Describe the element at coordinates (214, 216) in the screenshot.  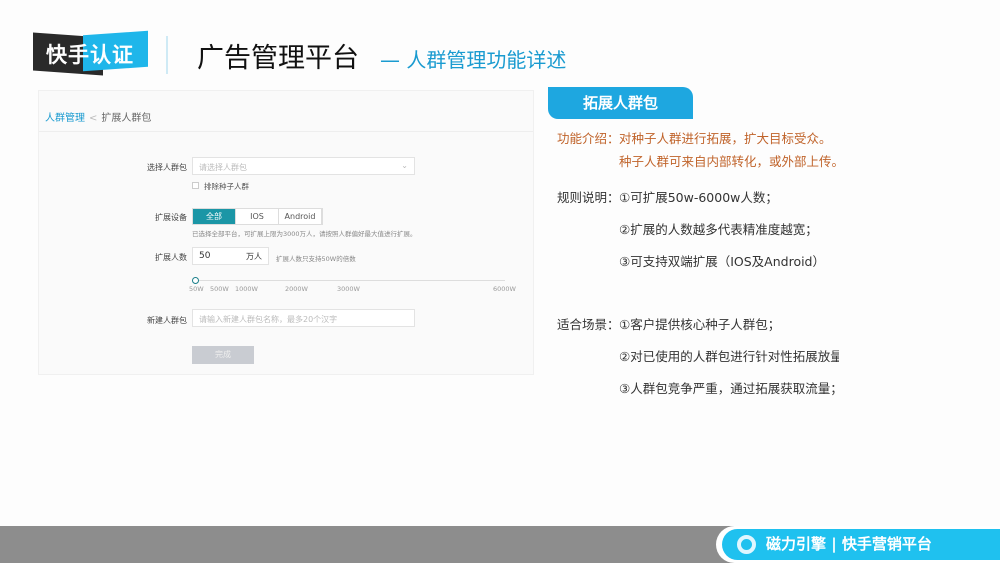
I see `device-option-all: 全部` at that location.